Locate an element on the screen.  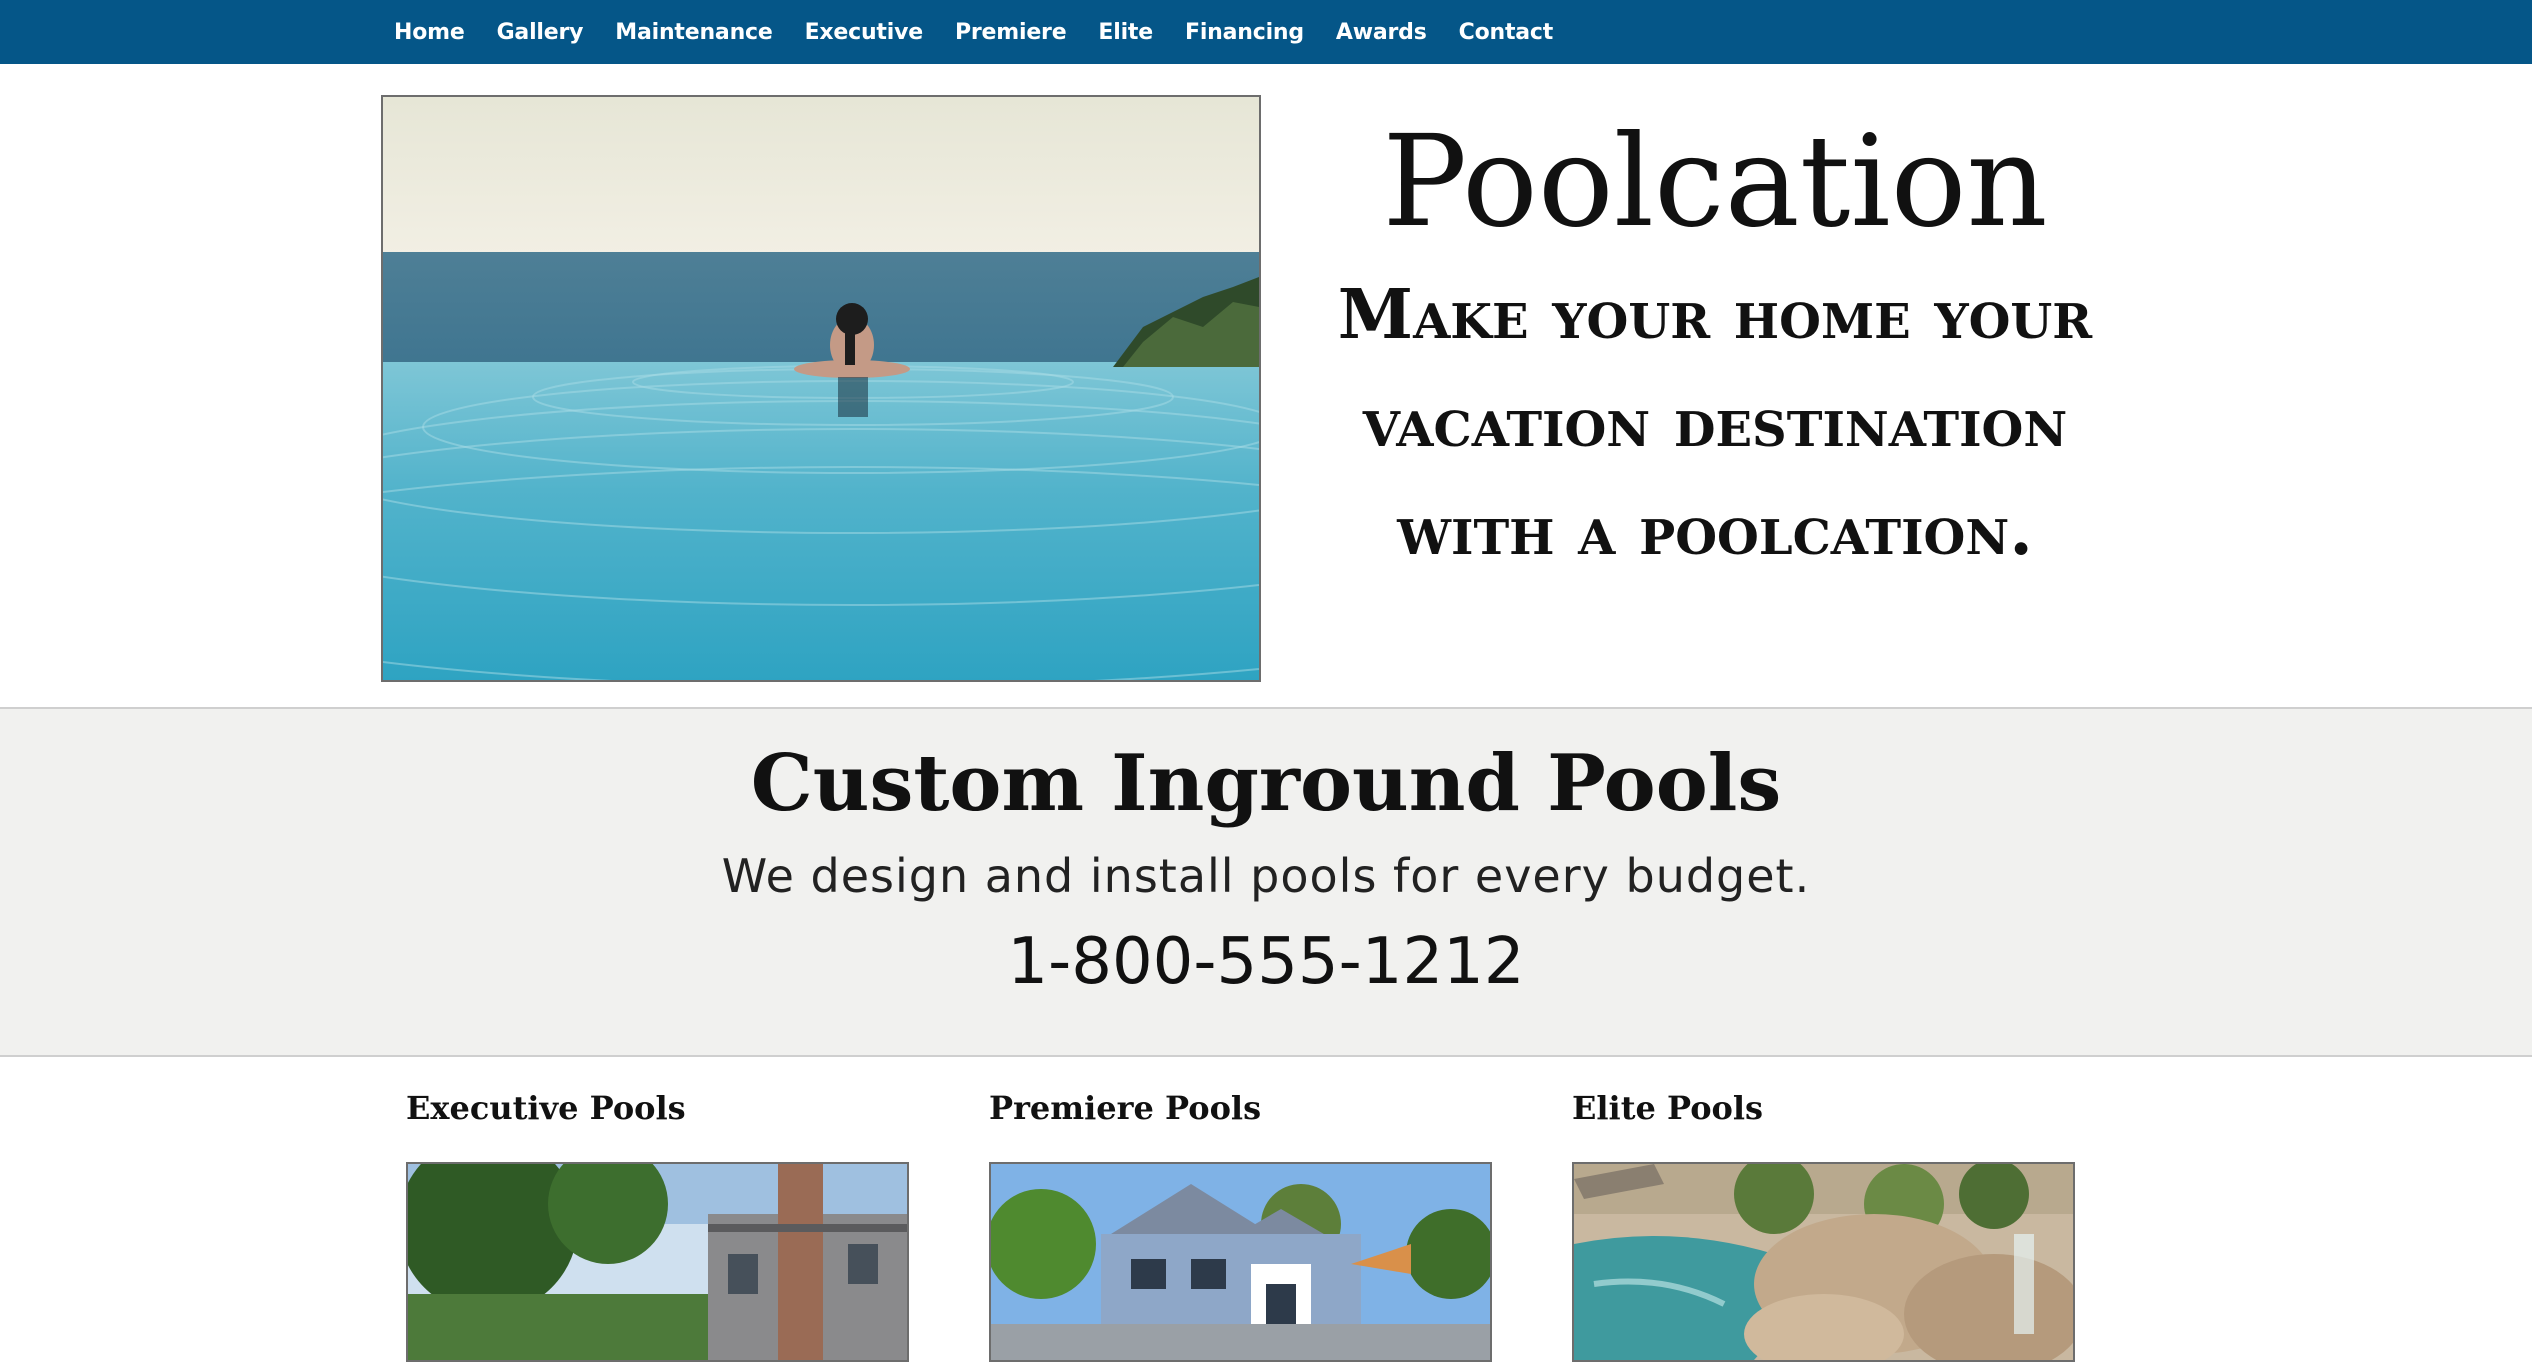
section-title: Custom Inground Pools is located at coordinates (1266, 783).